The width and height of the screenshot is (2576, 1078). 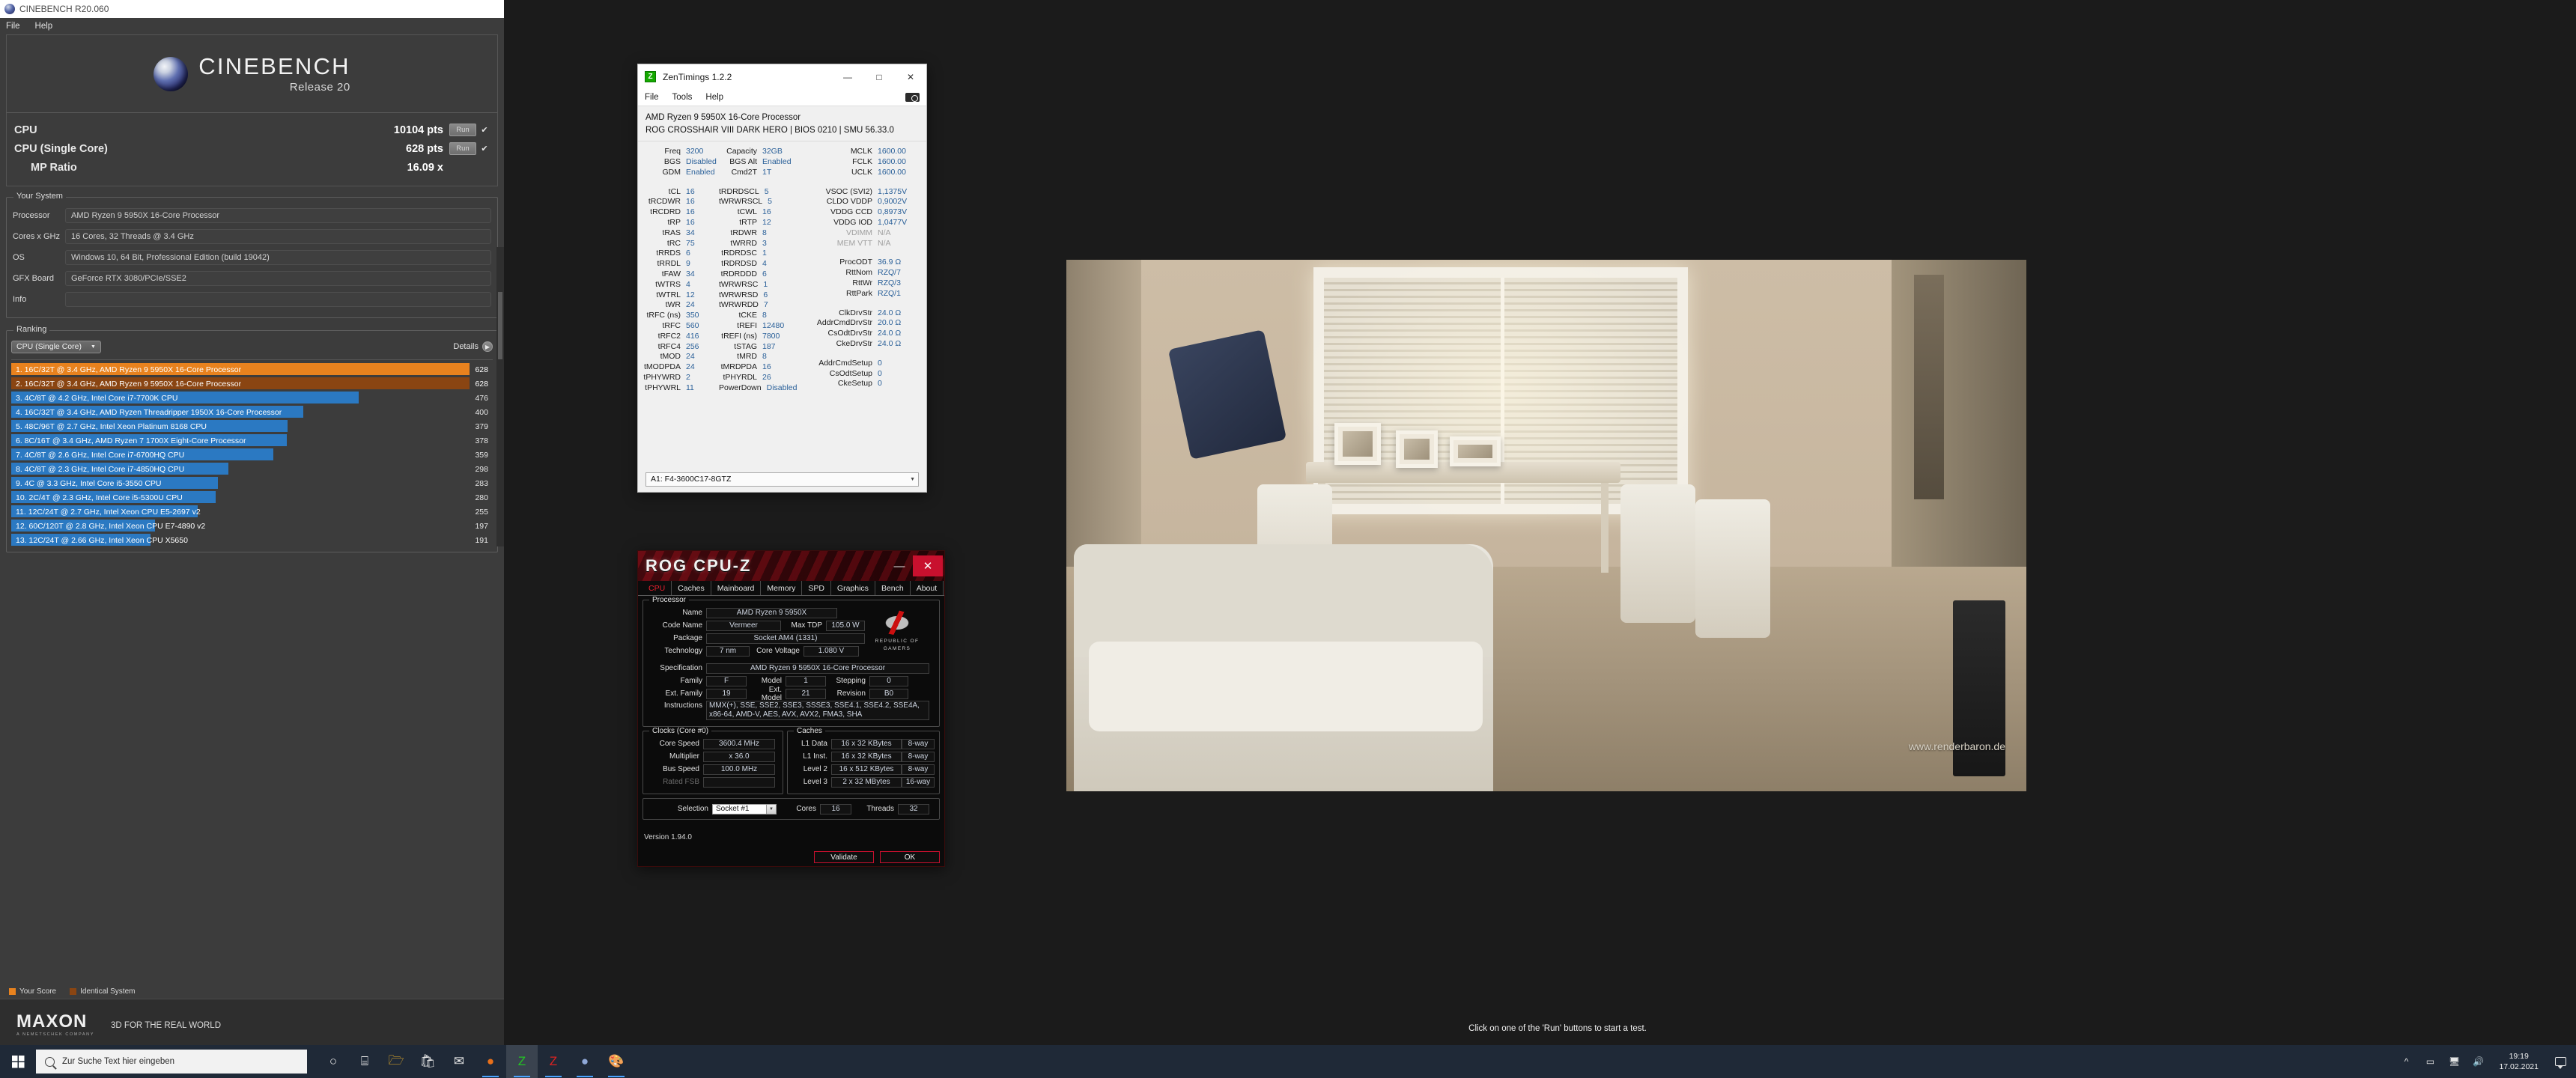 I want to click on timing-row-bgs: BGS Disabled, so click(x=681, y=161).